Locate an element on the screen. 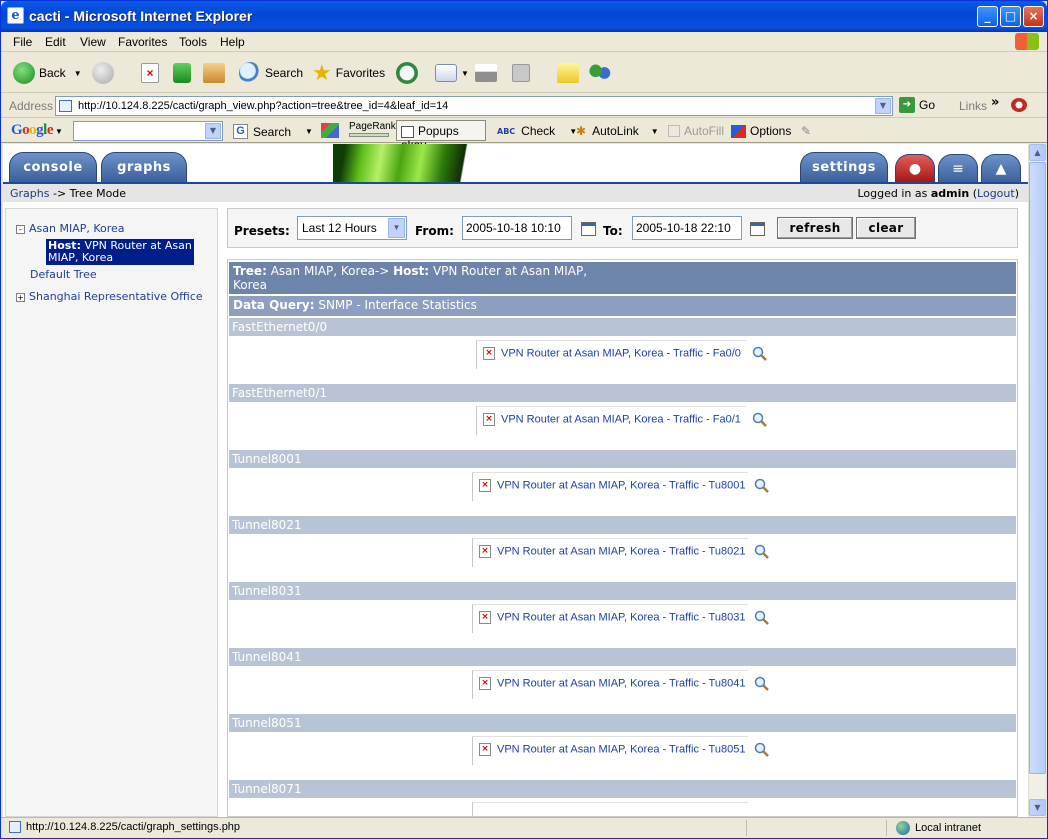  scroll-down-icon: ▼ is located at coordinates (1037, 807).